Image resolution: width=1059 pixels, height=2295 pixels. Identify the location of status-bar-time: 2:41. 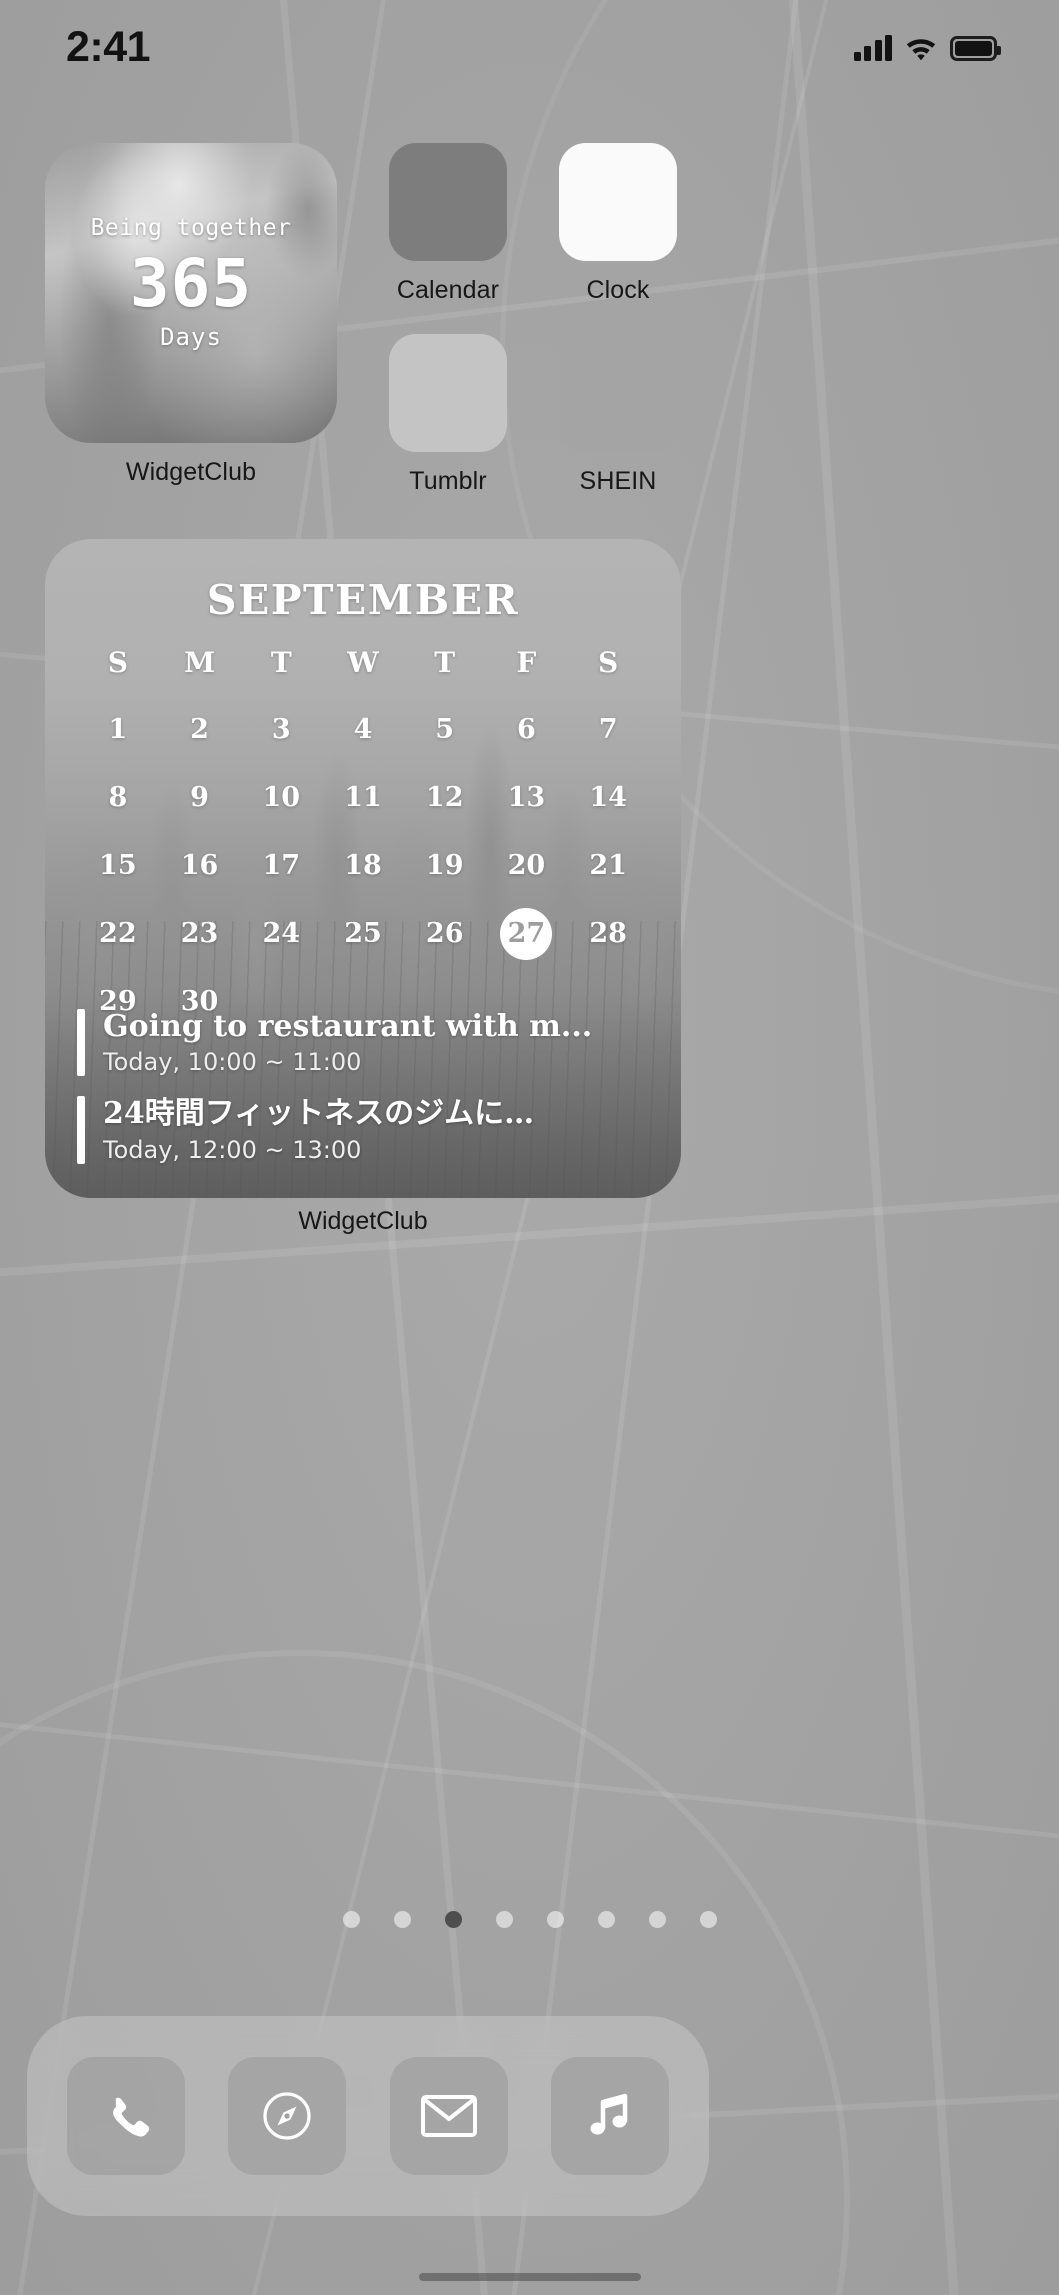
(108, 47).